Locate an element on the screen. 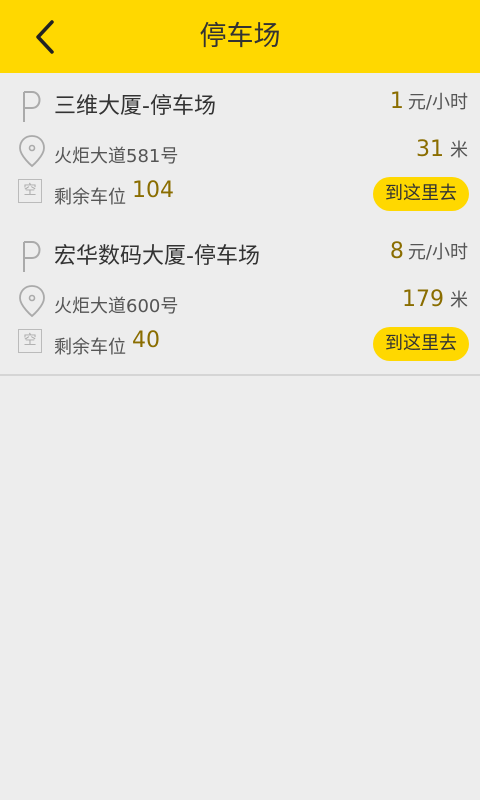 The image size is (480, 800). spaces-count: 40 is located at coordinates (146, 340).